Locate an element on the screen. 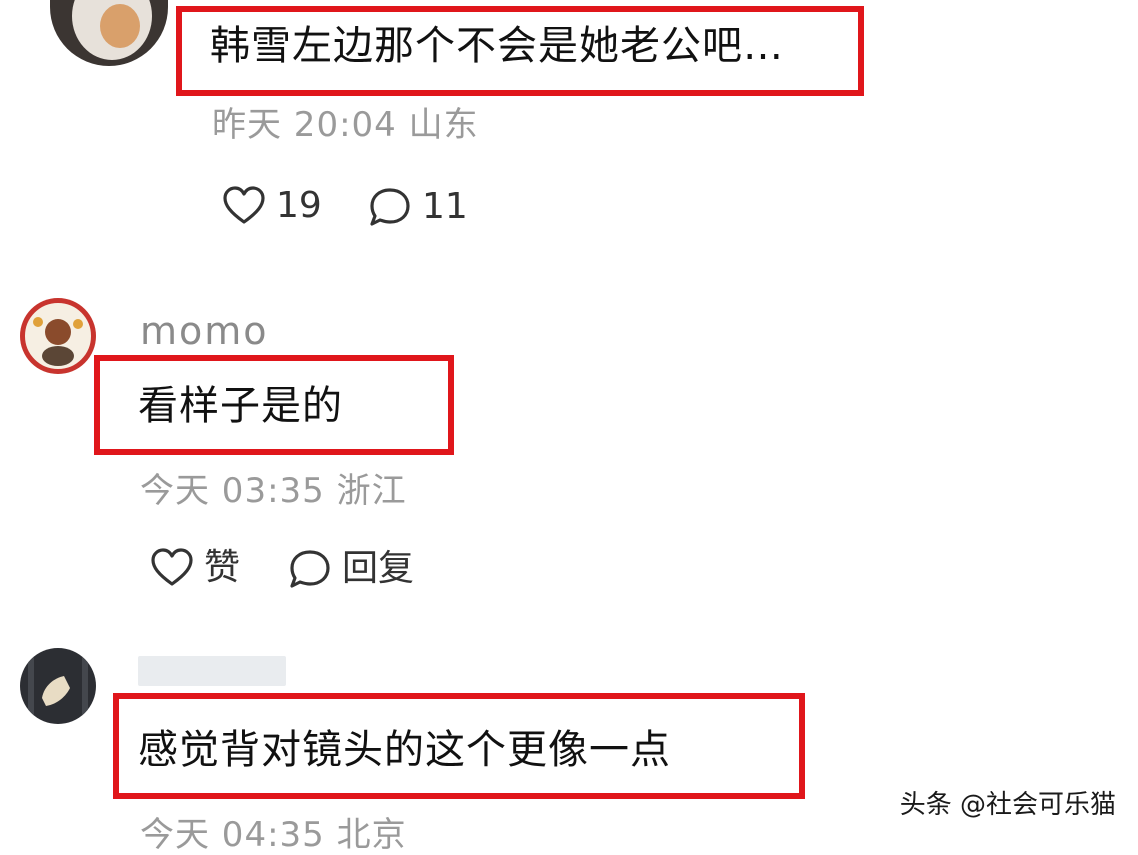 Image resolution: width=1138 pixels, height=855 pixels. comment-1-like-button: 19 is located at coordinates (272, 206).